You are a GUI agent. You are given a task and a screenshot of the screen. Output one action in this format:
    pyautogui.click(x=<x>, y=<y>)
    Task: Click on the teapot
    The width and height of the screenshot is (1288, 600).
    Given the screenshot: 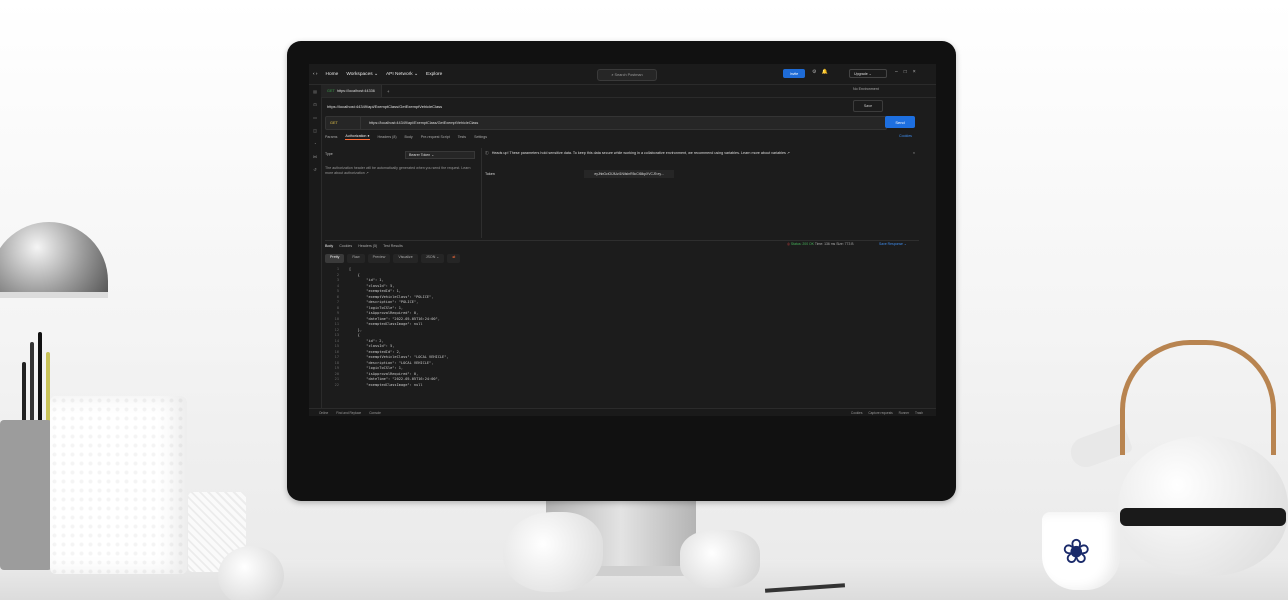 What is the action you would take?
    pyautogui.click(x=1203, y=506)
    